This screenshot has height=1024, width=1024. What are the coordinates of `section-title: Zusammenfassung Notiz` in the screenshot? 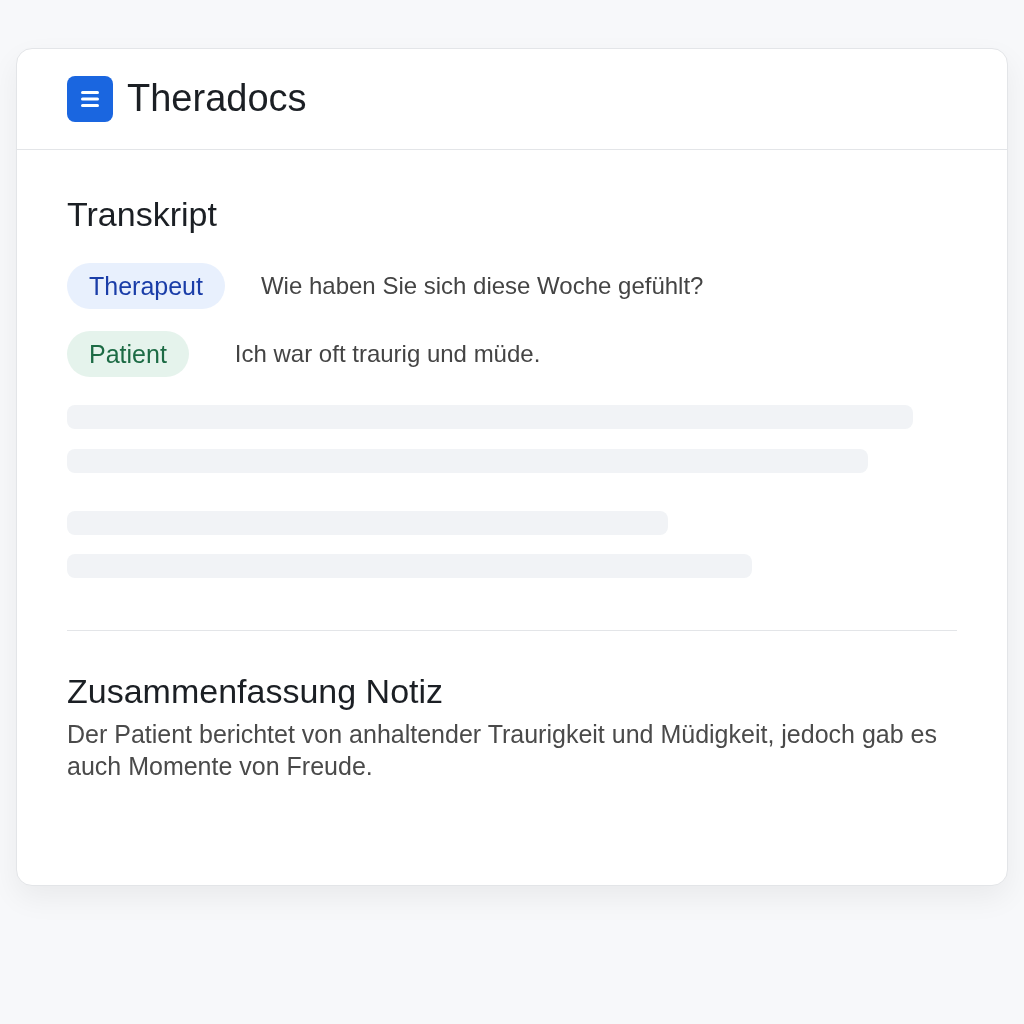 It's located at (256, 691).